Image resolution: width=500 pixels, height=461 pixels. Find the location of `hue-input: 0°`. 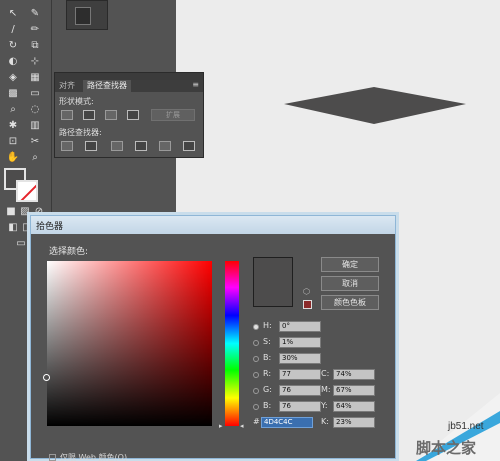

hue-input: 0° is located at coordinates (300, 326).